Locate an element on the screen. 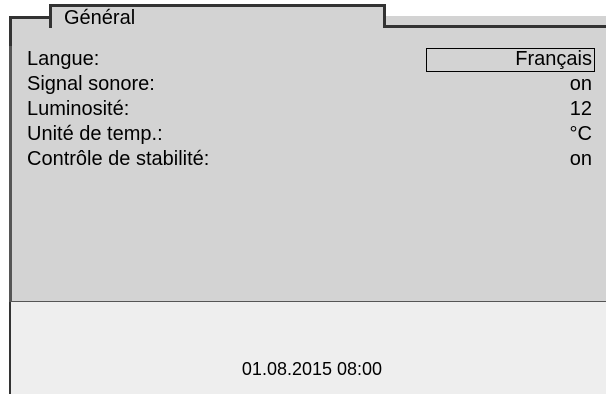  datetime-display: 01.08.2015 08:00 is located at coordinates (312, 369).